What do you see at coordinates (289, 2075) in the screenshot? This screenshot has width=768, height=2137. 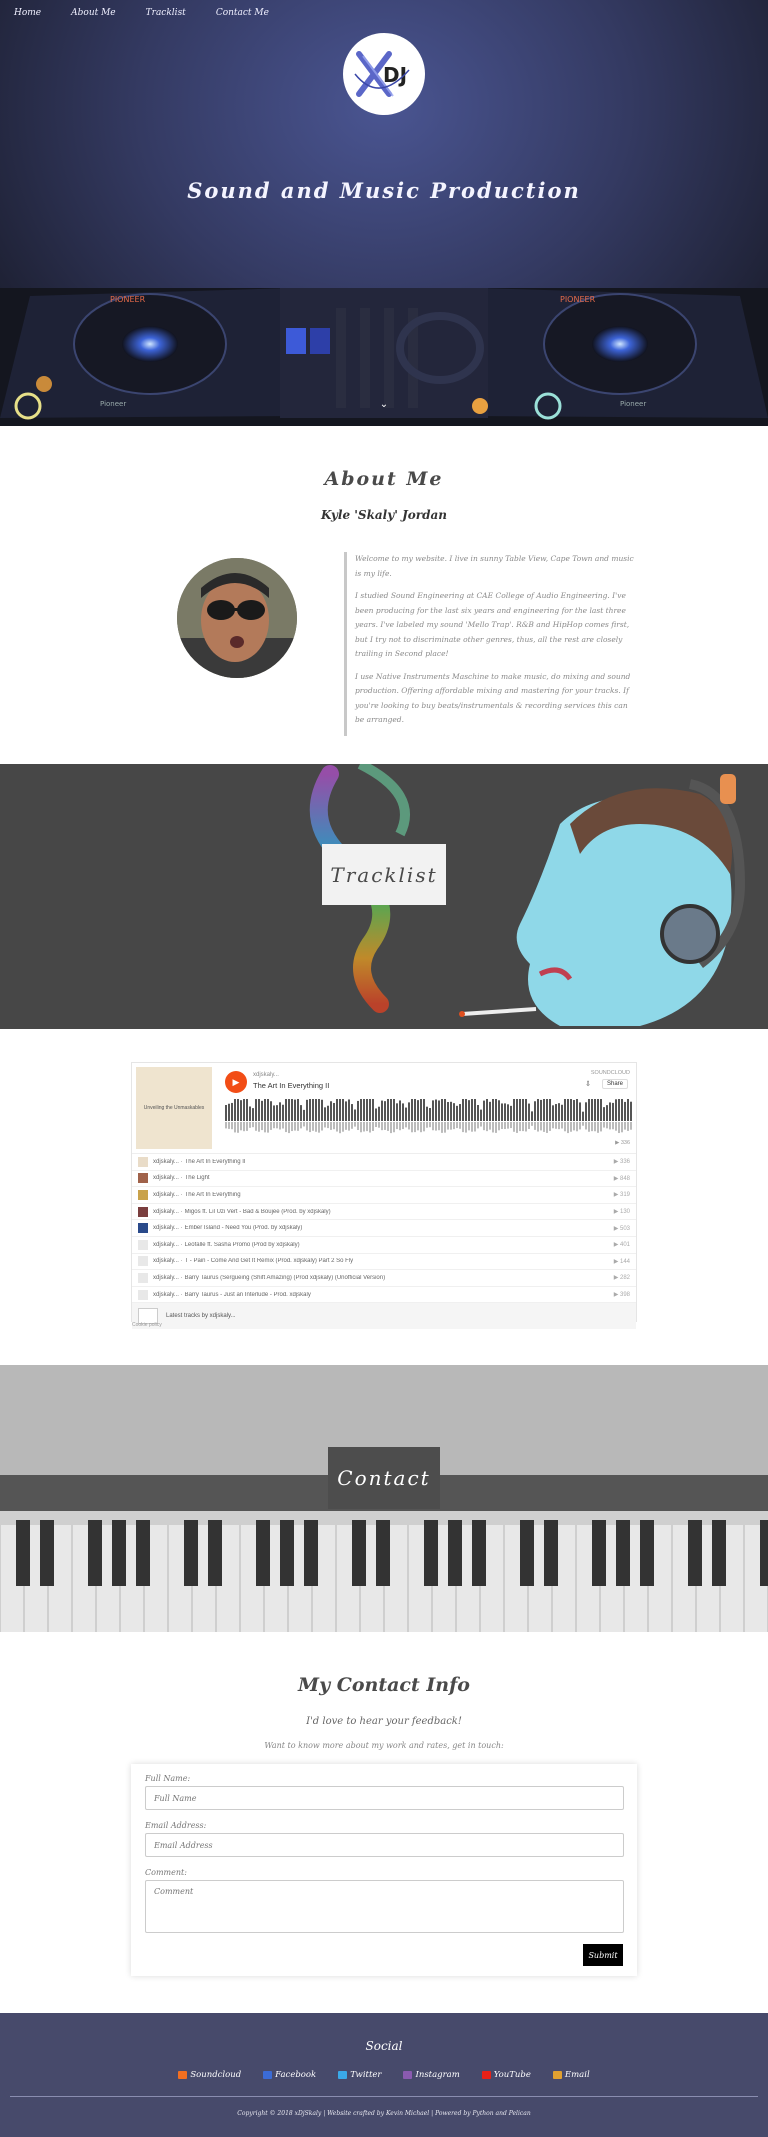 I see `social-link-facebook: Facebook` at bounding box center [289, 2075].